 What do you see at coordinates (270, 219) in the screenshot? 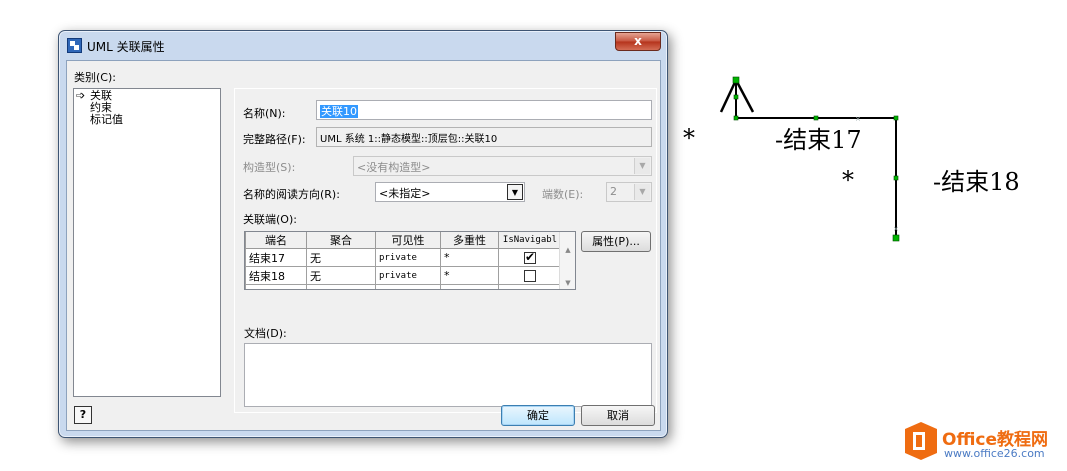
I see `association-ends-label: 关联端(O):` at bounding box center [270, 219].